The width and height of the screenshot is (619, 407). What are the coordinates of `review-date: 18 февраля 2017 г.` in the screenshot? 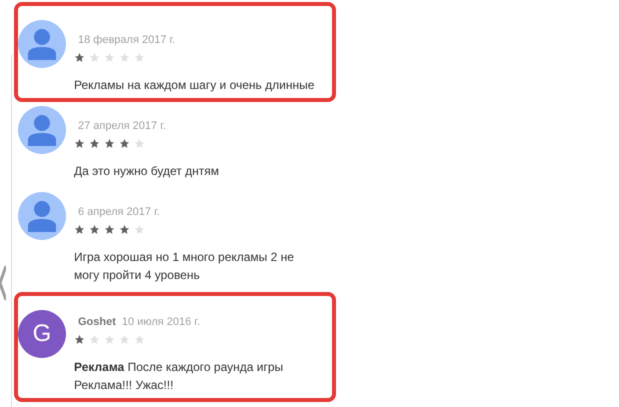 It's located at (127, 40).